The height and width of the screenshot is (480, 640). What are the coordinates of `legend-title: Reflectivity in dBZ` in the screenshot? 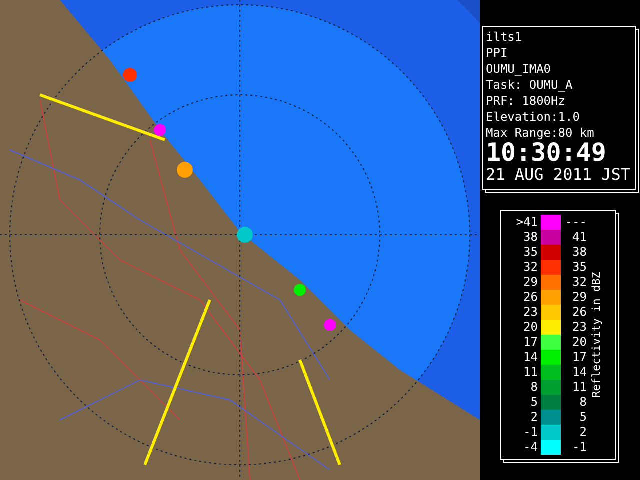 It's located at (597, 335).